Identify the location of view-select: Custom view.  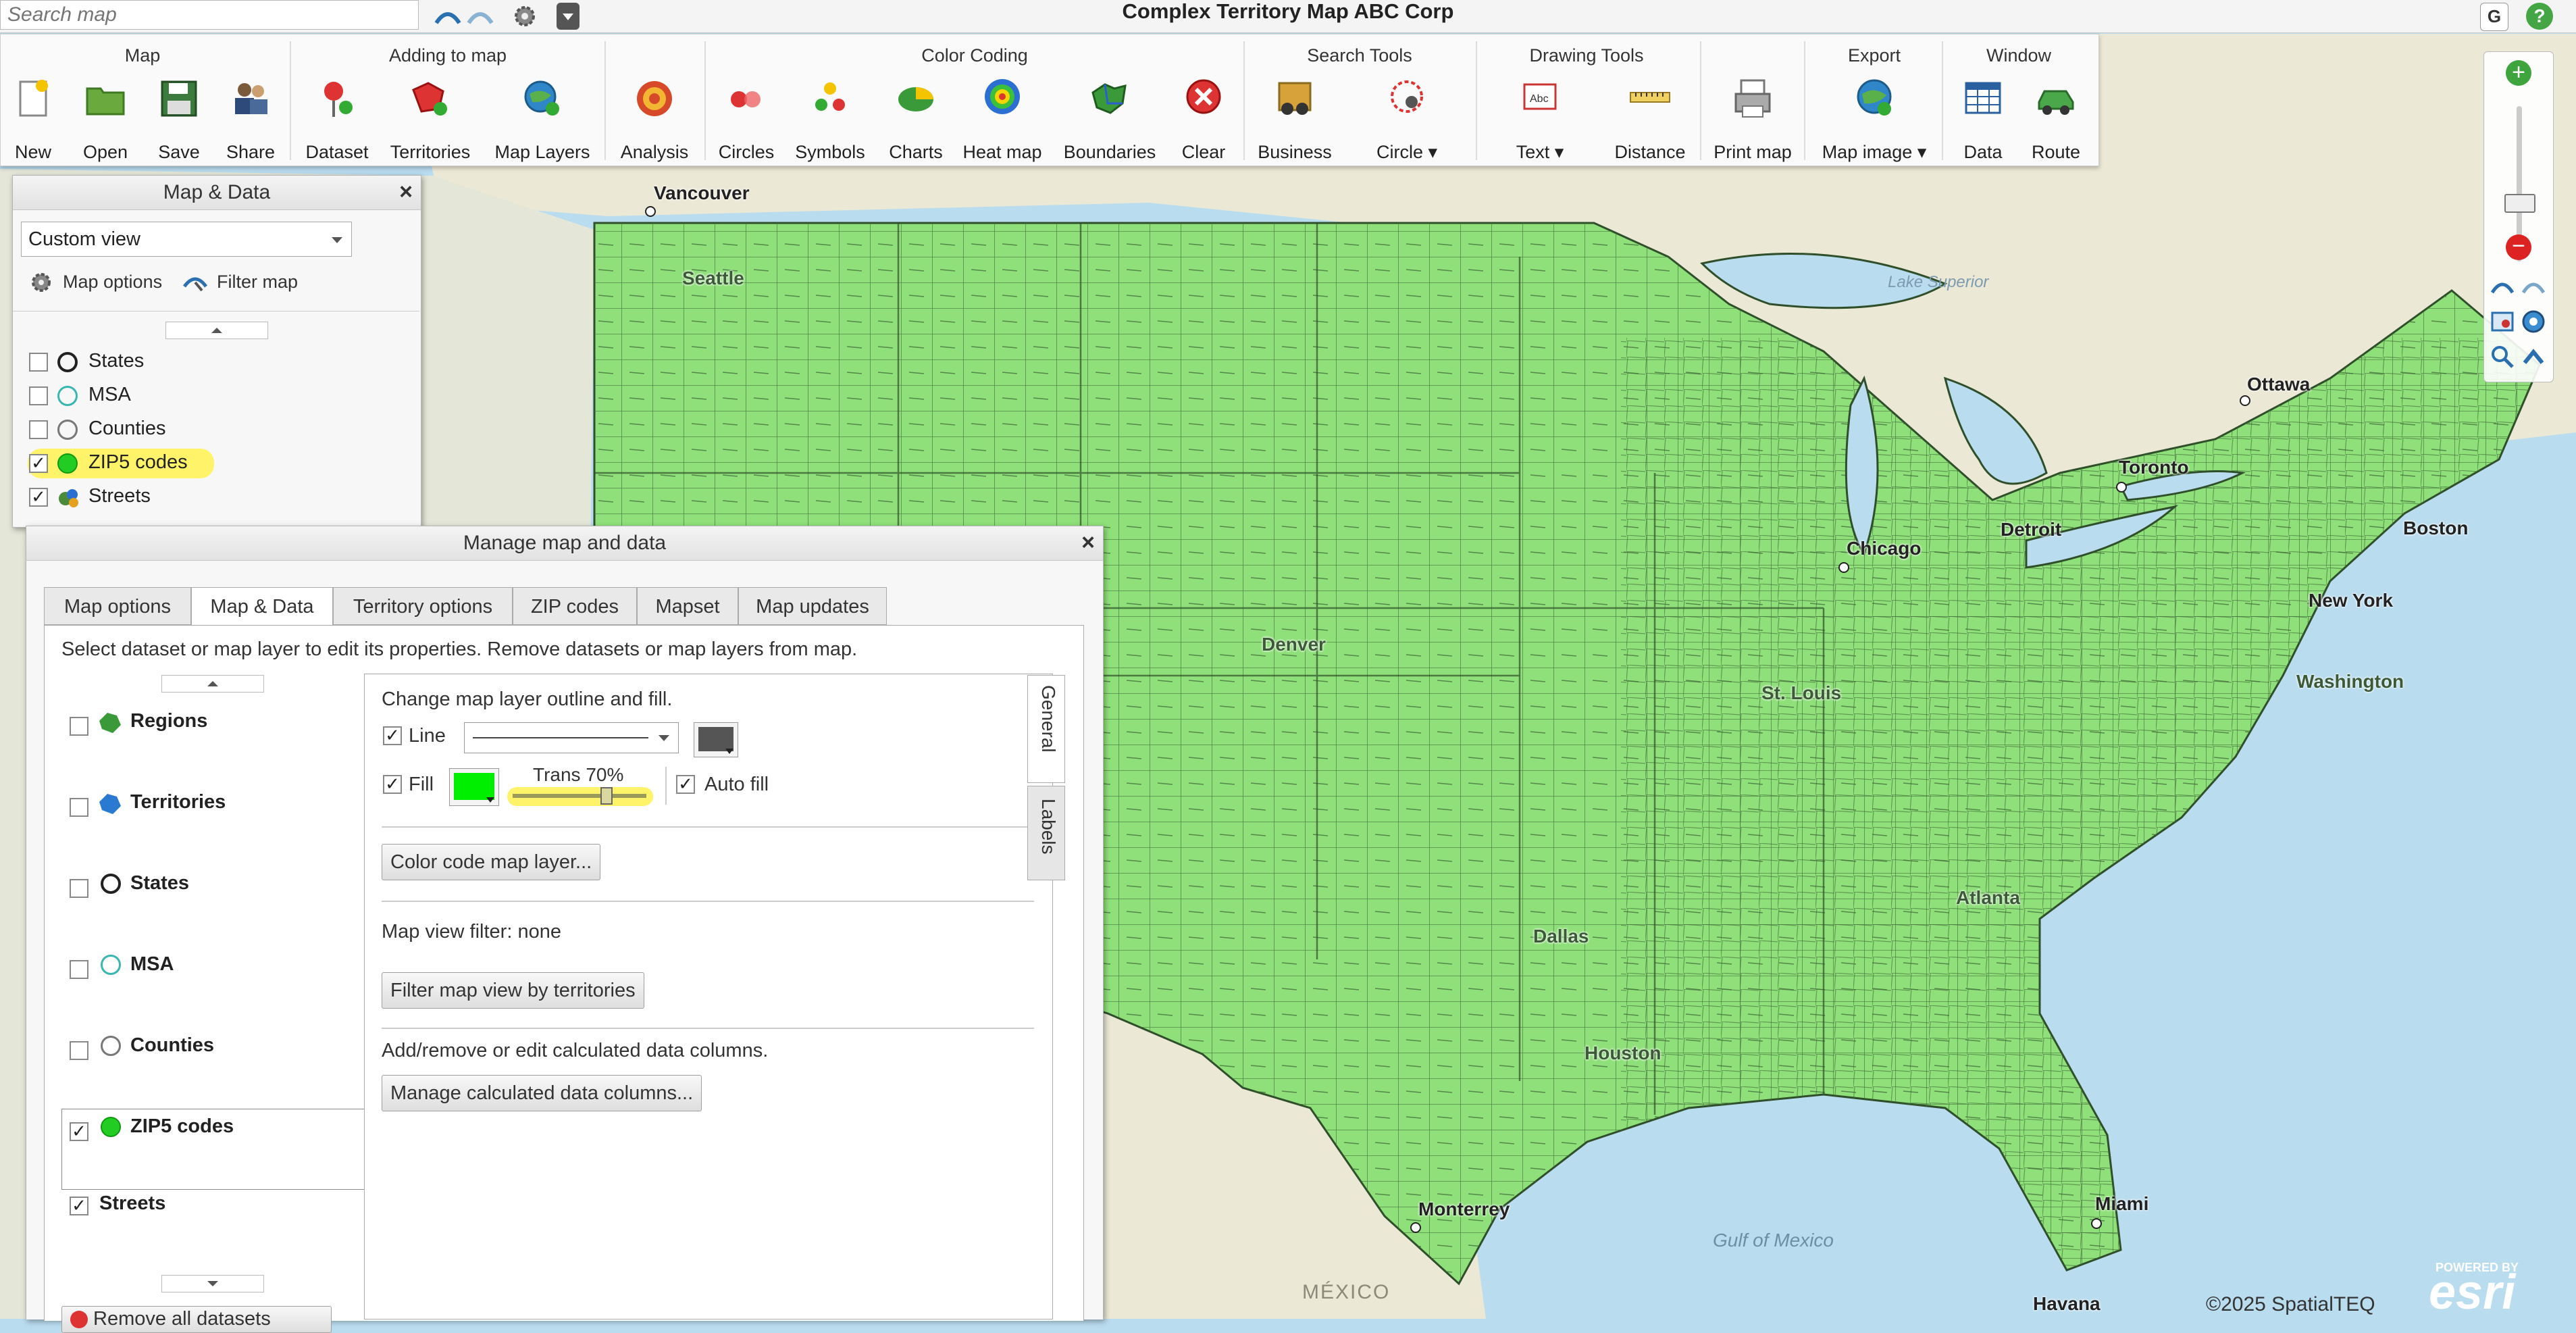
(187, 240).